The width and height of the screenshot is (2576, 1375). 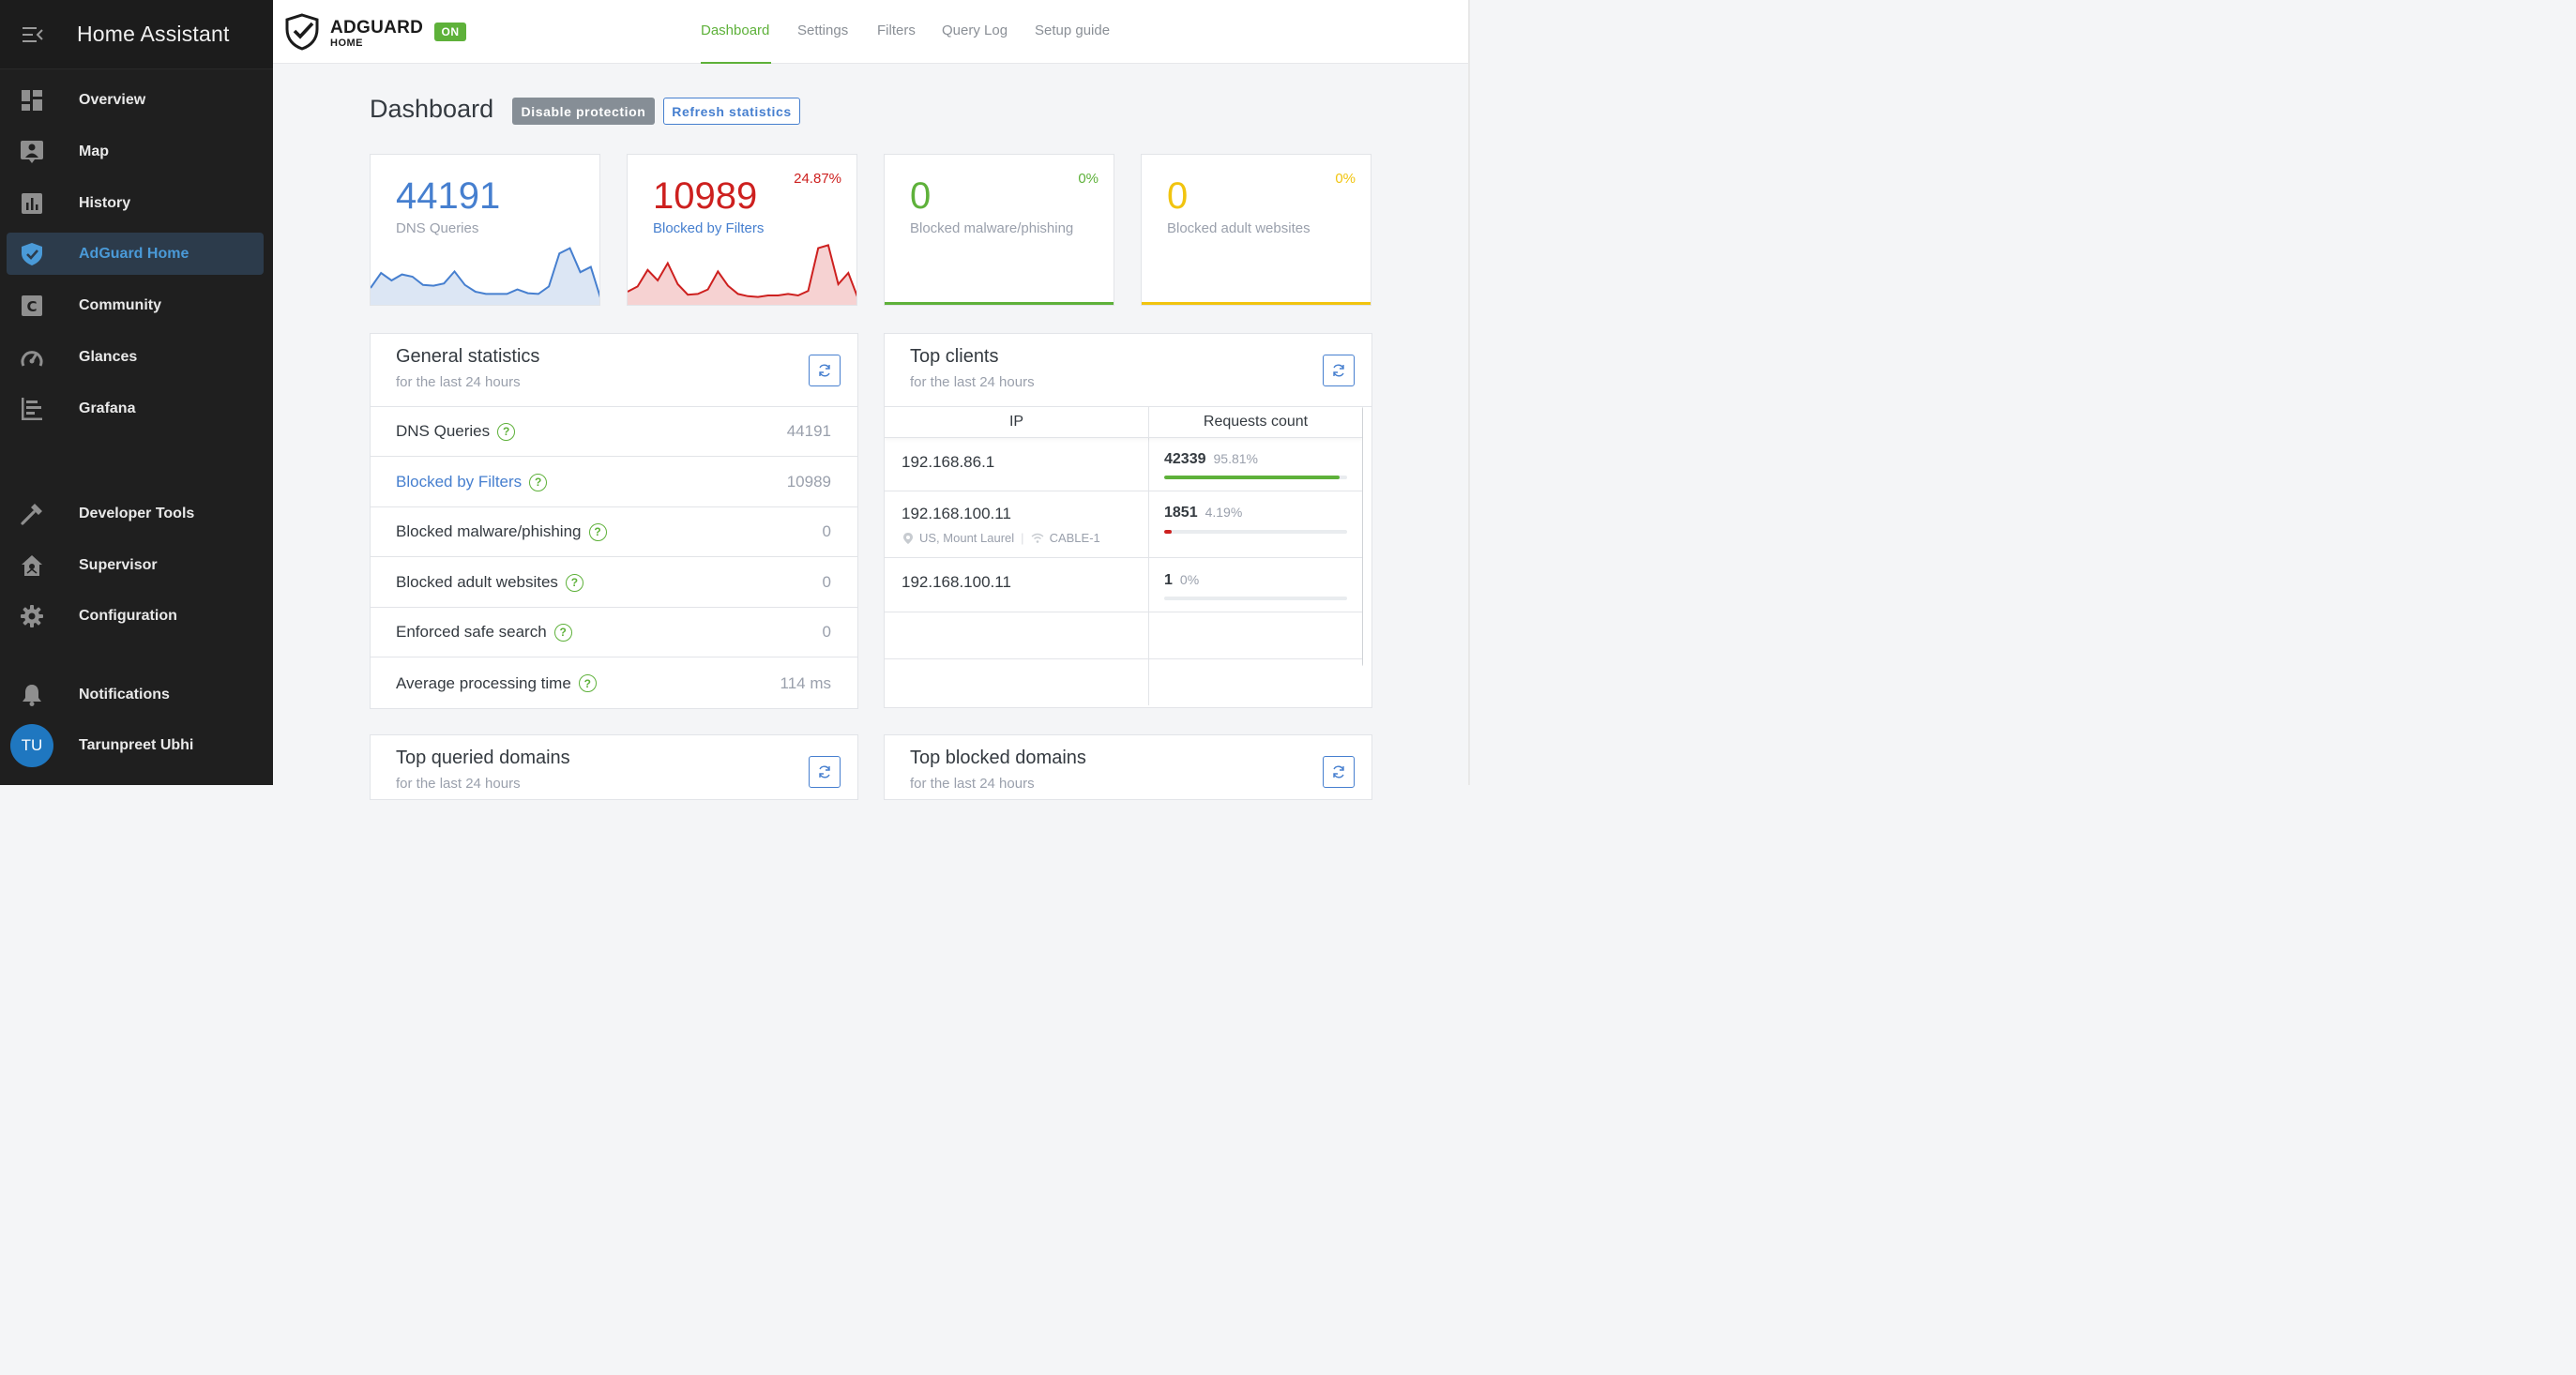 What do you see at coordinates (32, 616) in the screenshot?
I see `gear-icon` at bounding box center [32, 616].